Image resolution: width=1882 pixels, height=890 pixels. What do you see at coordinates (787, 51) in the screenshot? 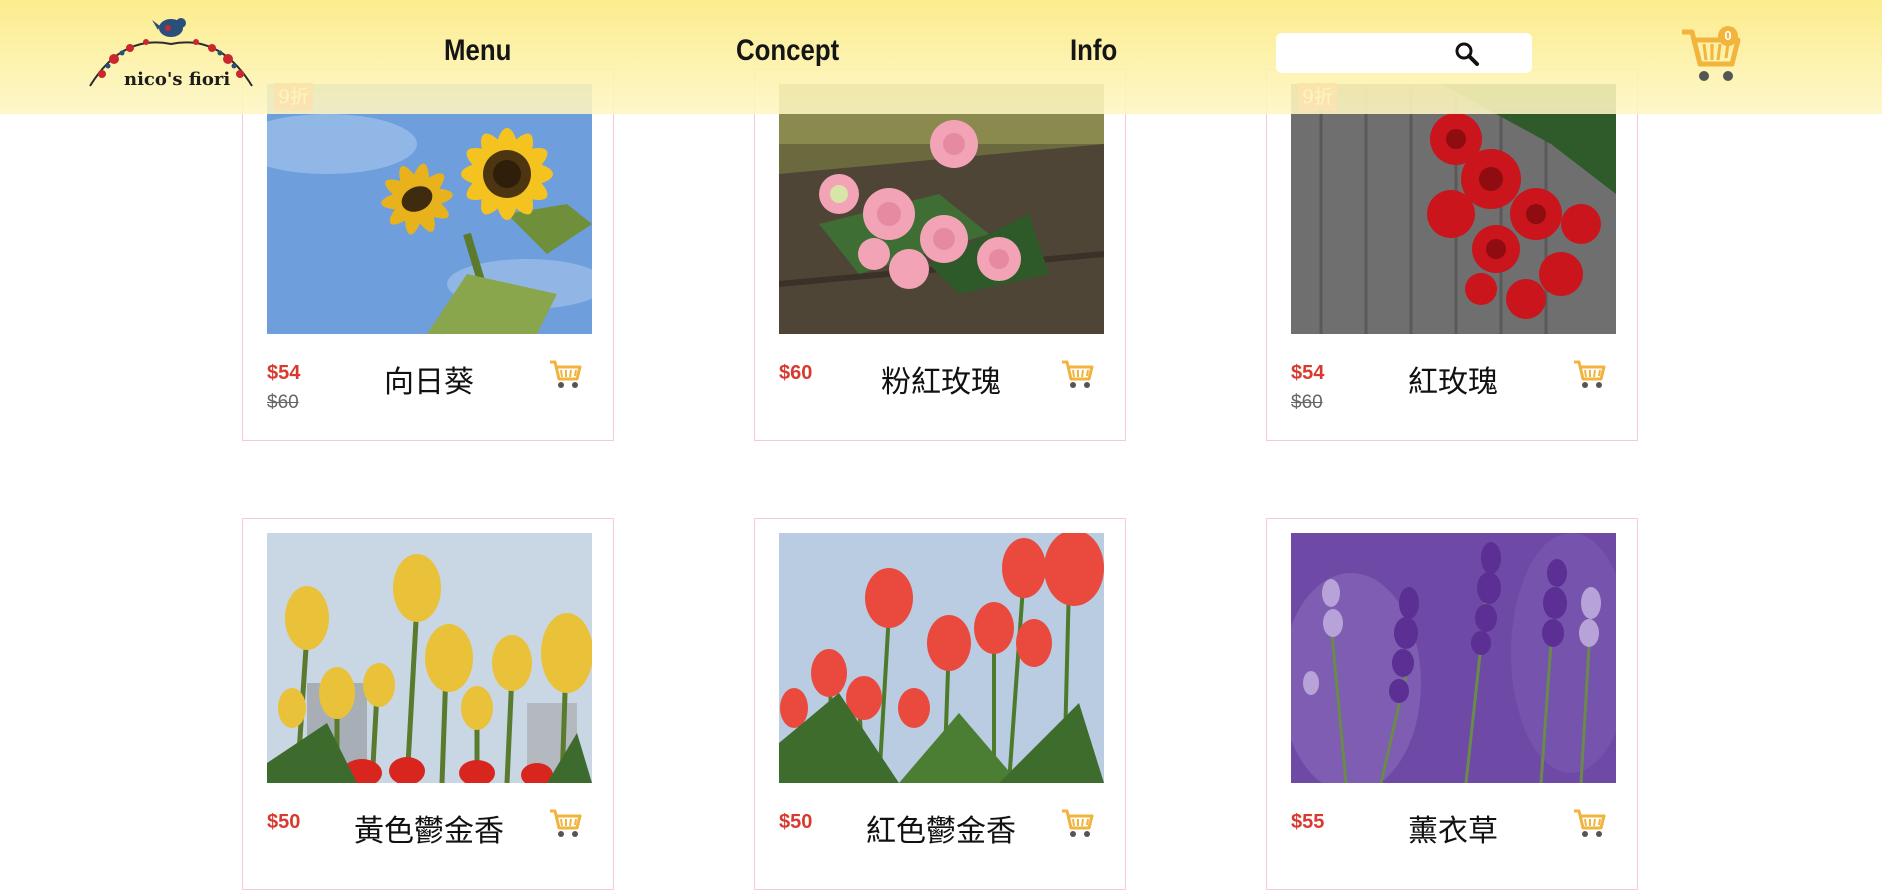
I see `nav-concept: Concept` at bounding box center [787, 51].